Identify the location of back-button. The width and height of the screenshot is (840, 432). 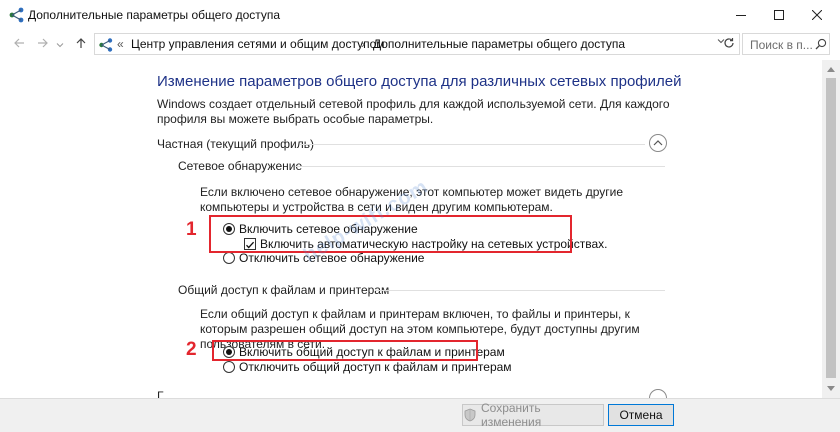
(19, 44).